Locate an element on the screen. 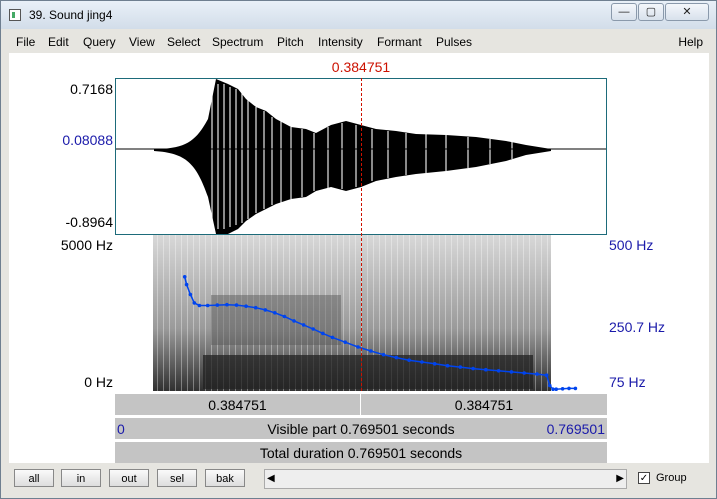  group-checkbox: ✓ is located at coordinates (644, 478).